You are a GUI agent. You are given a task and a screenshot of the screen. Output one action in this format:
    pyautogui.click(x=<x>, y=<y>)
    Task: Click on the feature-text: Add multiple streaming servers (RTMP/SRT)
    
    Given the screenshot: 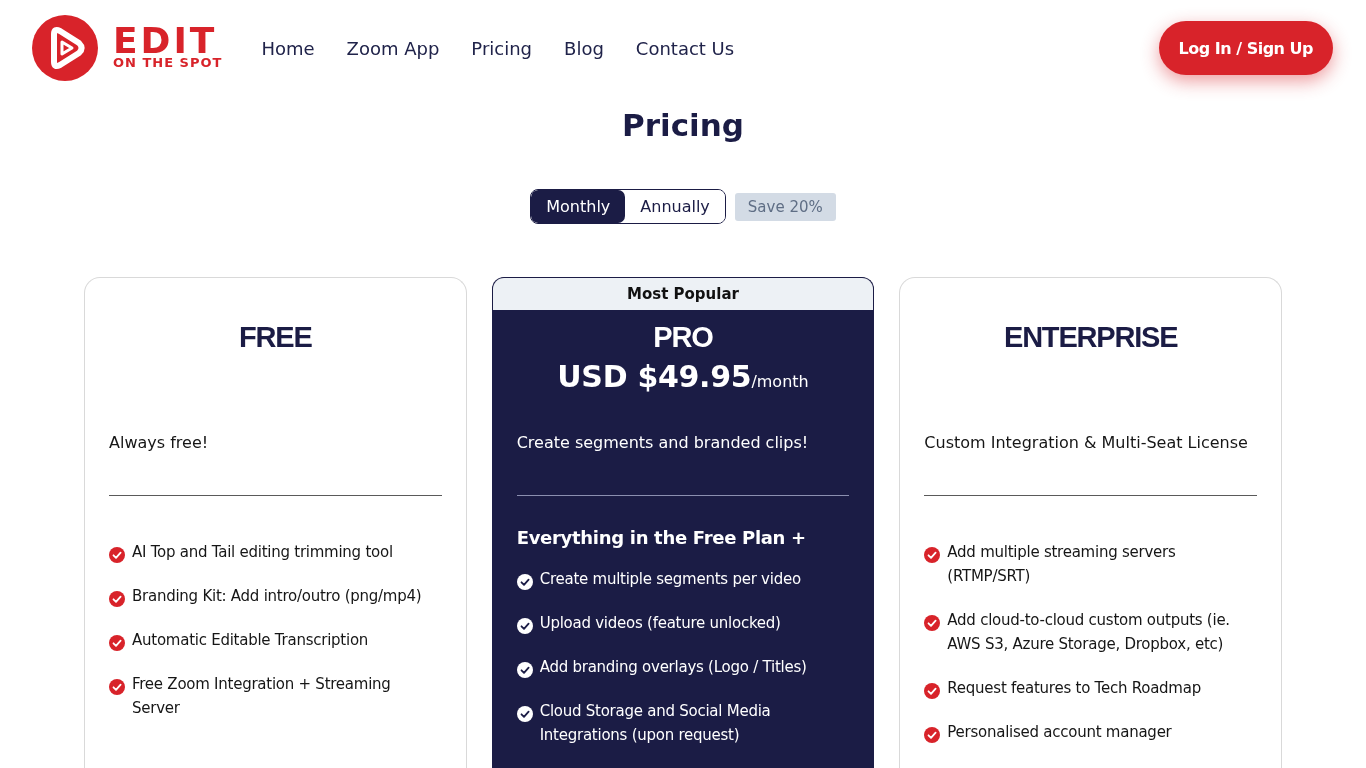 What is the action you would take?
    pyautogui.click(x=1062, y=564)
    